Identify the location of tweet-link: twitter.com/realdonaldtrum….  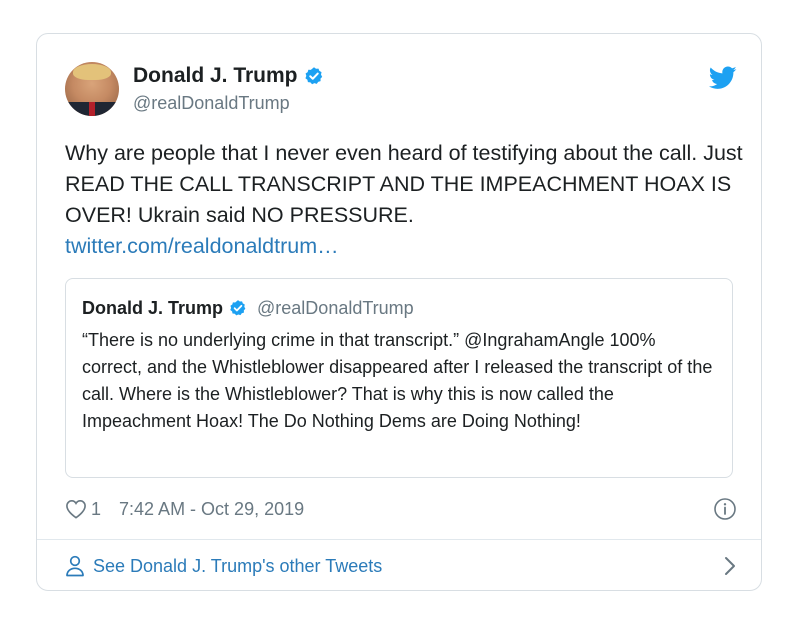
(405, 246).